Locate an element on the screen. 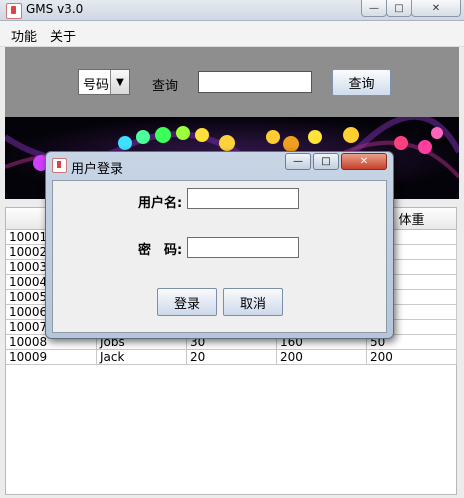  password-field is located at coordinates (243, 247).